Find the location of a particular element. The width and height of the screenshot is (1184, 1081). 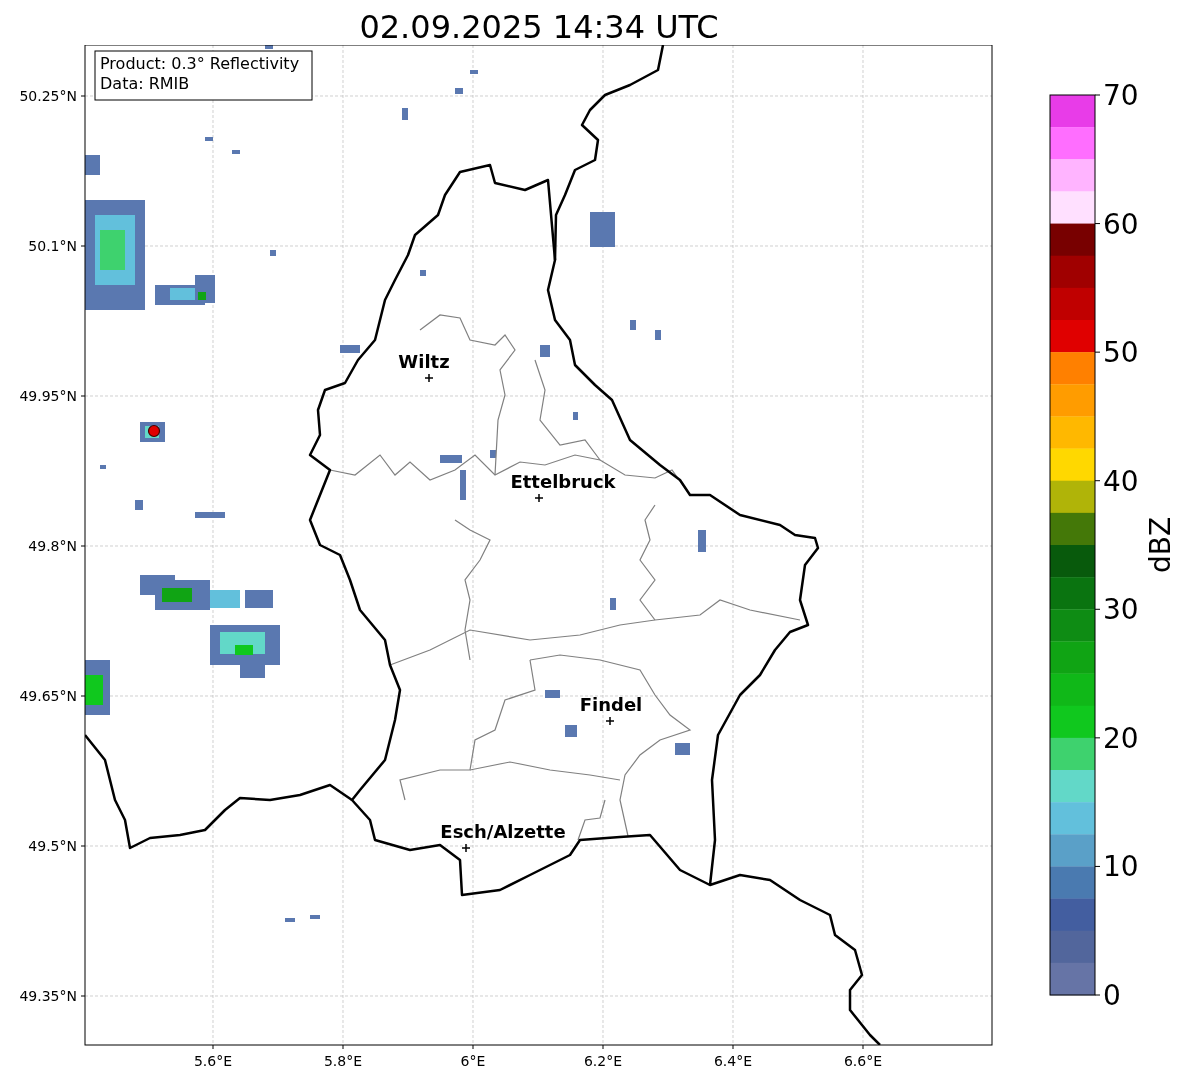

info-text: Data: RMIB is located at coordinates (145, 83).